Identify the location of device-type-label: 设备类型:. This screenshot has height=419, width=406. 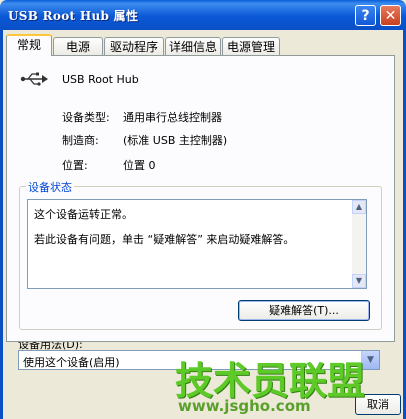
(86, 117).